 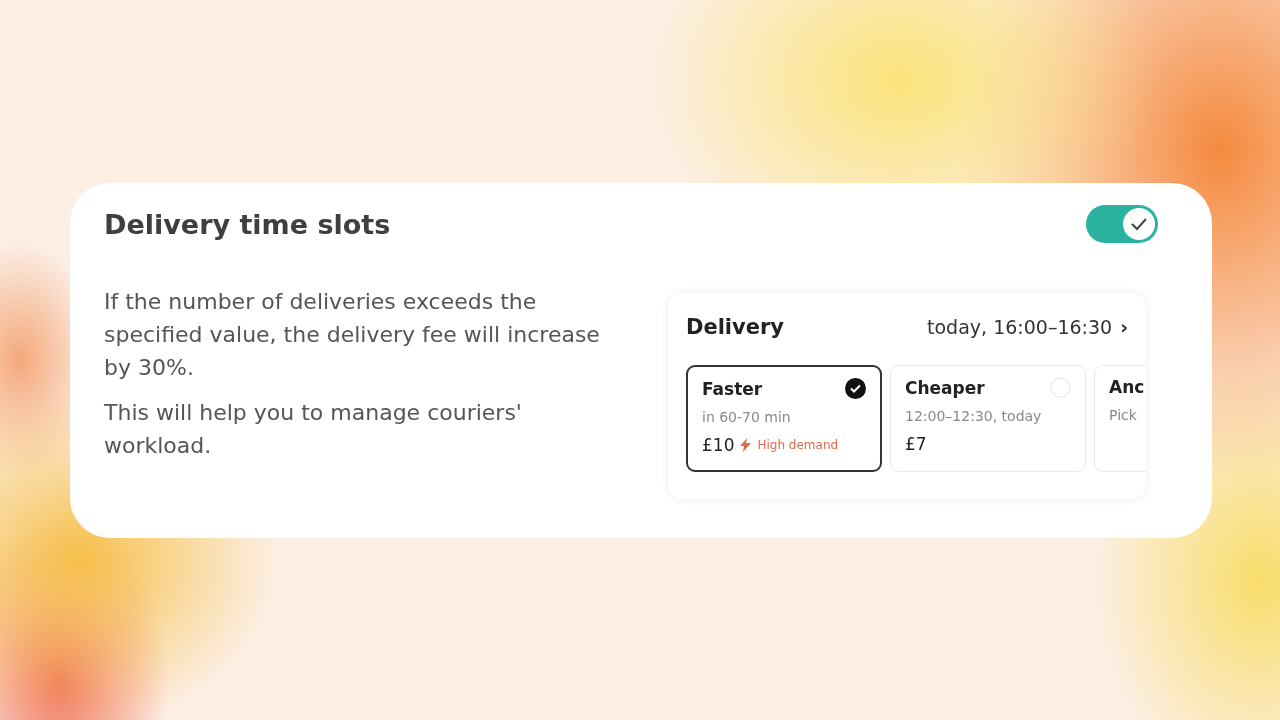 I want to click on description-paragraph: This will help you to manage couriers' workload., so click(x=313, y=429).